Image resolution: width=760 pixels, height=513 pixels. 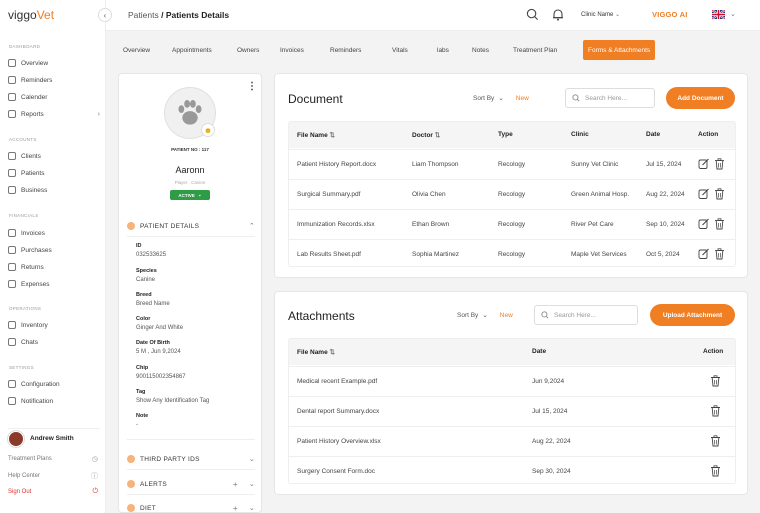 I want to click on patient-species: Player , Canine, so click(x=190, y=182).